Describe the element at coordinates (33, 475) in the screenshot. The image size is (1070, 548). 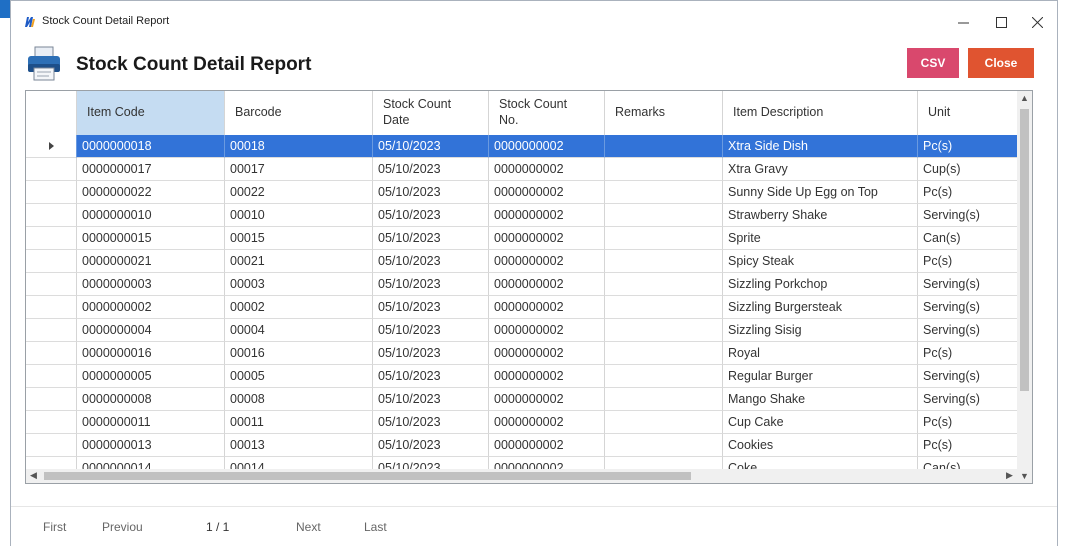
I see `scroll-left-icon: ◀` at that location.